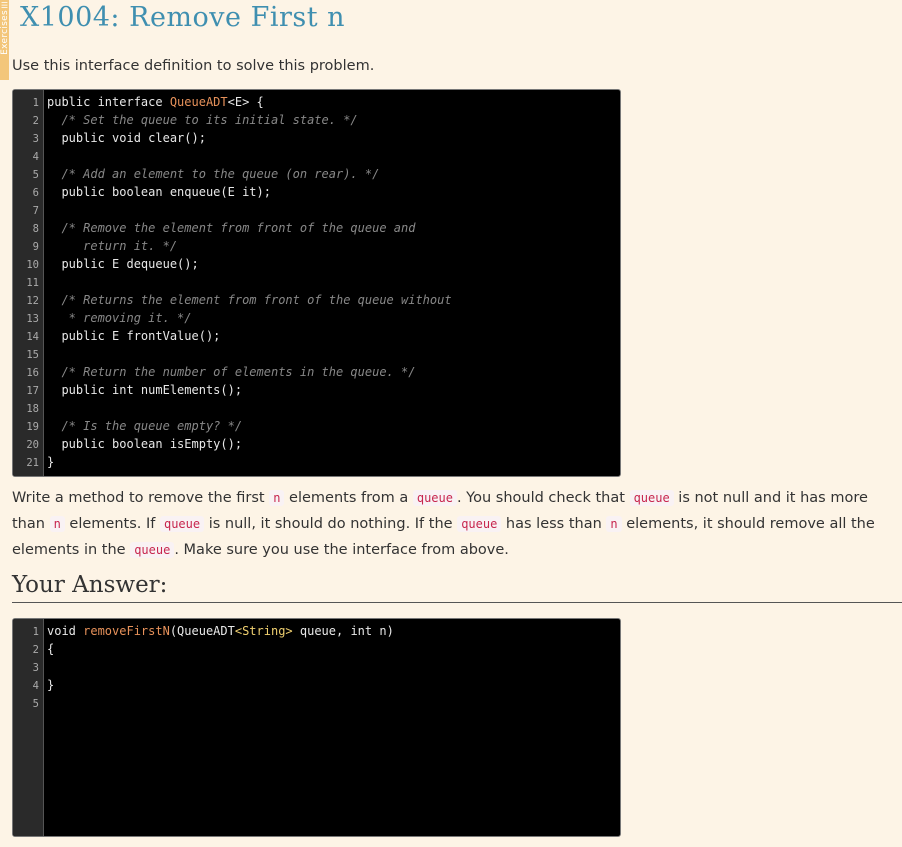  I want to click on line-number: 10, so click(32, 265).